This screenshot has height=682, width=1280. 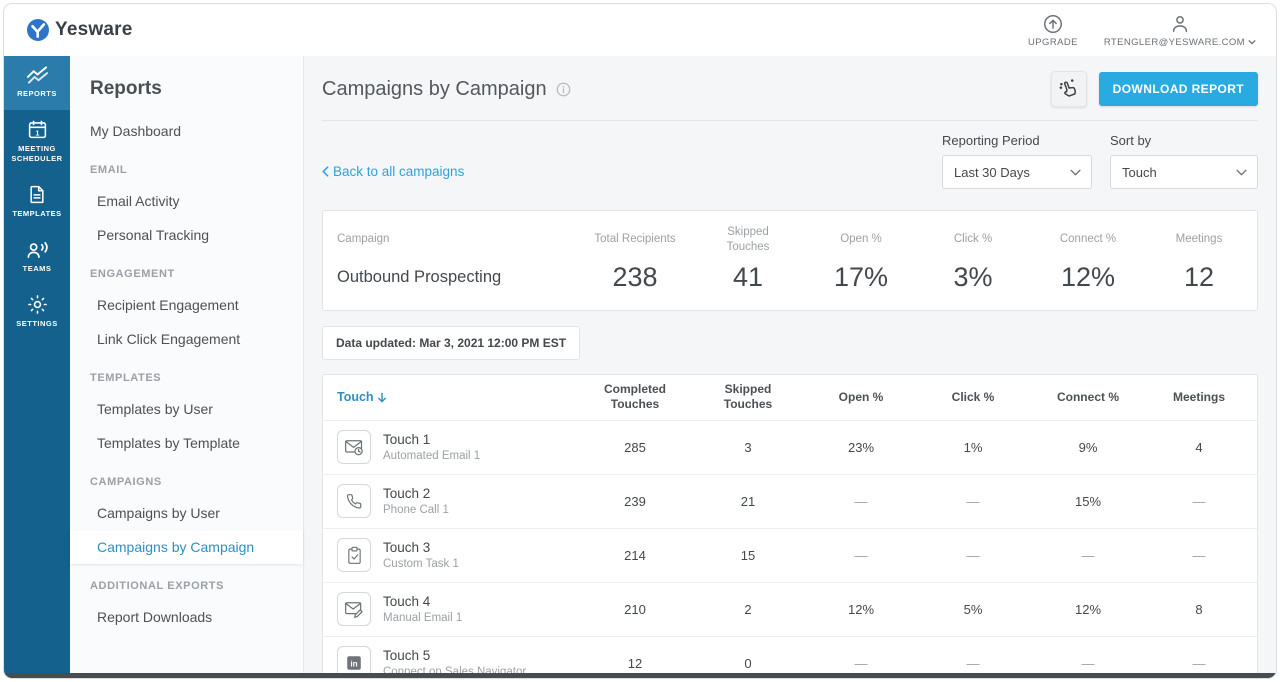 What do you see at coordinates (38, 30) in the screenshot?
I see `yesware-logo-icon` at bounding box center [38, 30].